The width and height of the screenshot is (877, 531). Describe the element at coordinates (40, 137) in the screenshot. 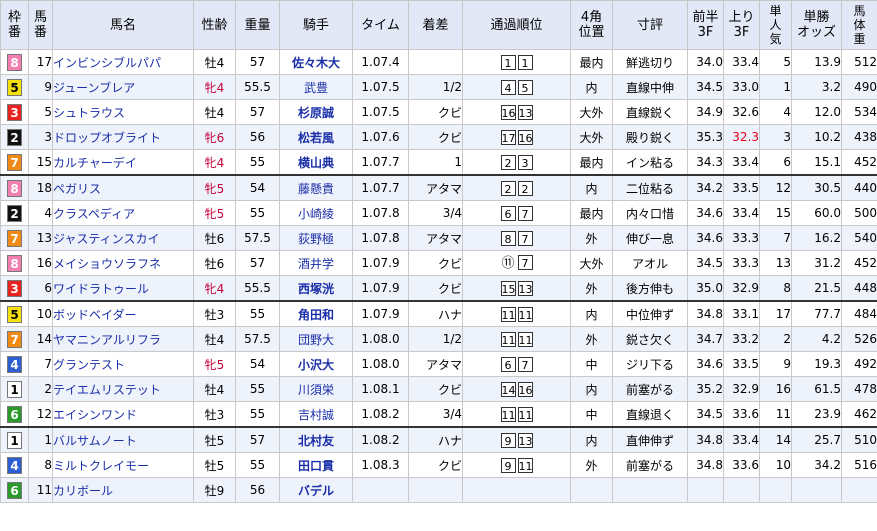

I see `horse-number: 3` at that location.